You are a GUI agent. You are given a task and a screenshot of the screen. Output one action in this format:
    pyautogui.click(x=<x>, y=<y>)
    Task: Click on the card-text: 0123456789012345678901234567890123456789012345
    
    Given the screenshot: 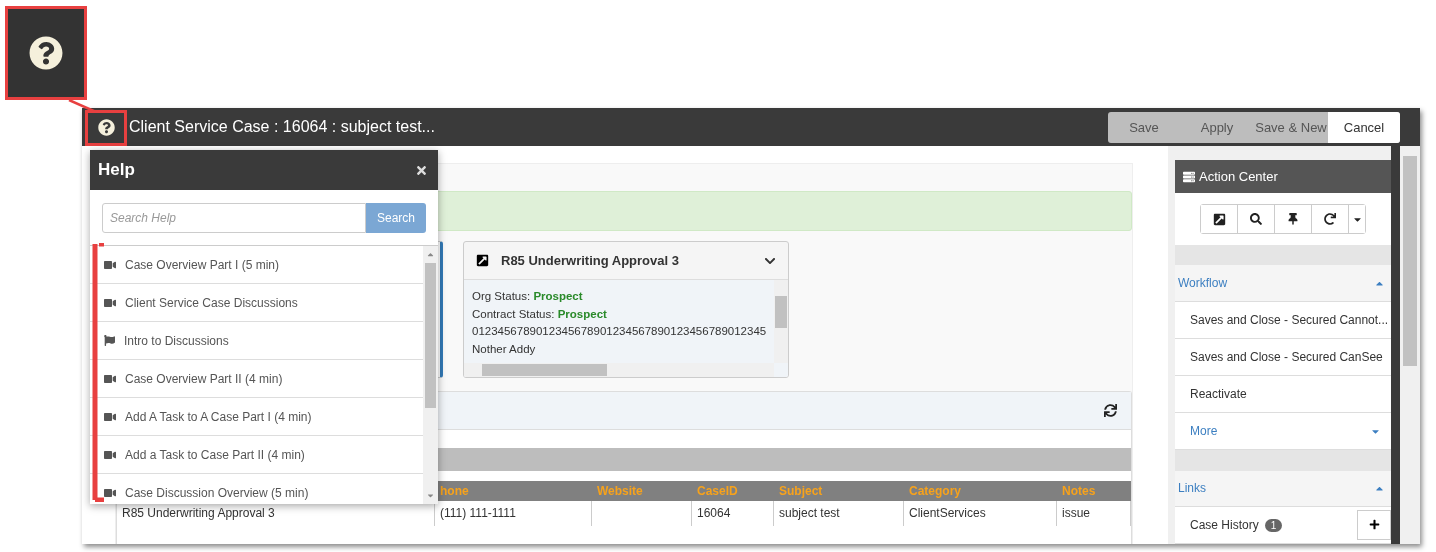 What is the action you would take?
    pyautogui.click(x=619, y=331)
    